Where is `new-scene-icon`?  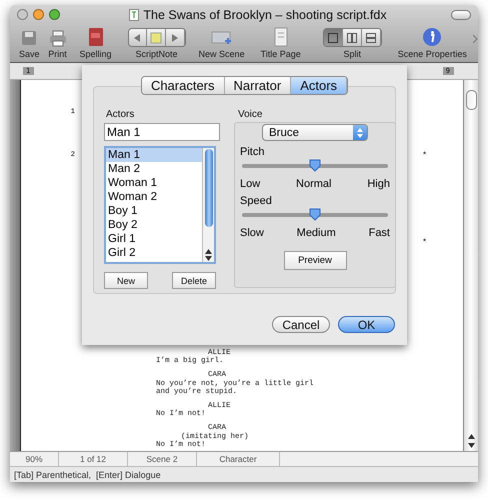
new-scene-icon is located at coordinates (221, 38).